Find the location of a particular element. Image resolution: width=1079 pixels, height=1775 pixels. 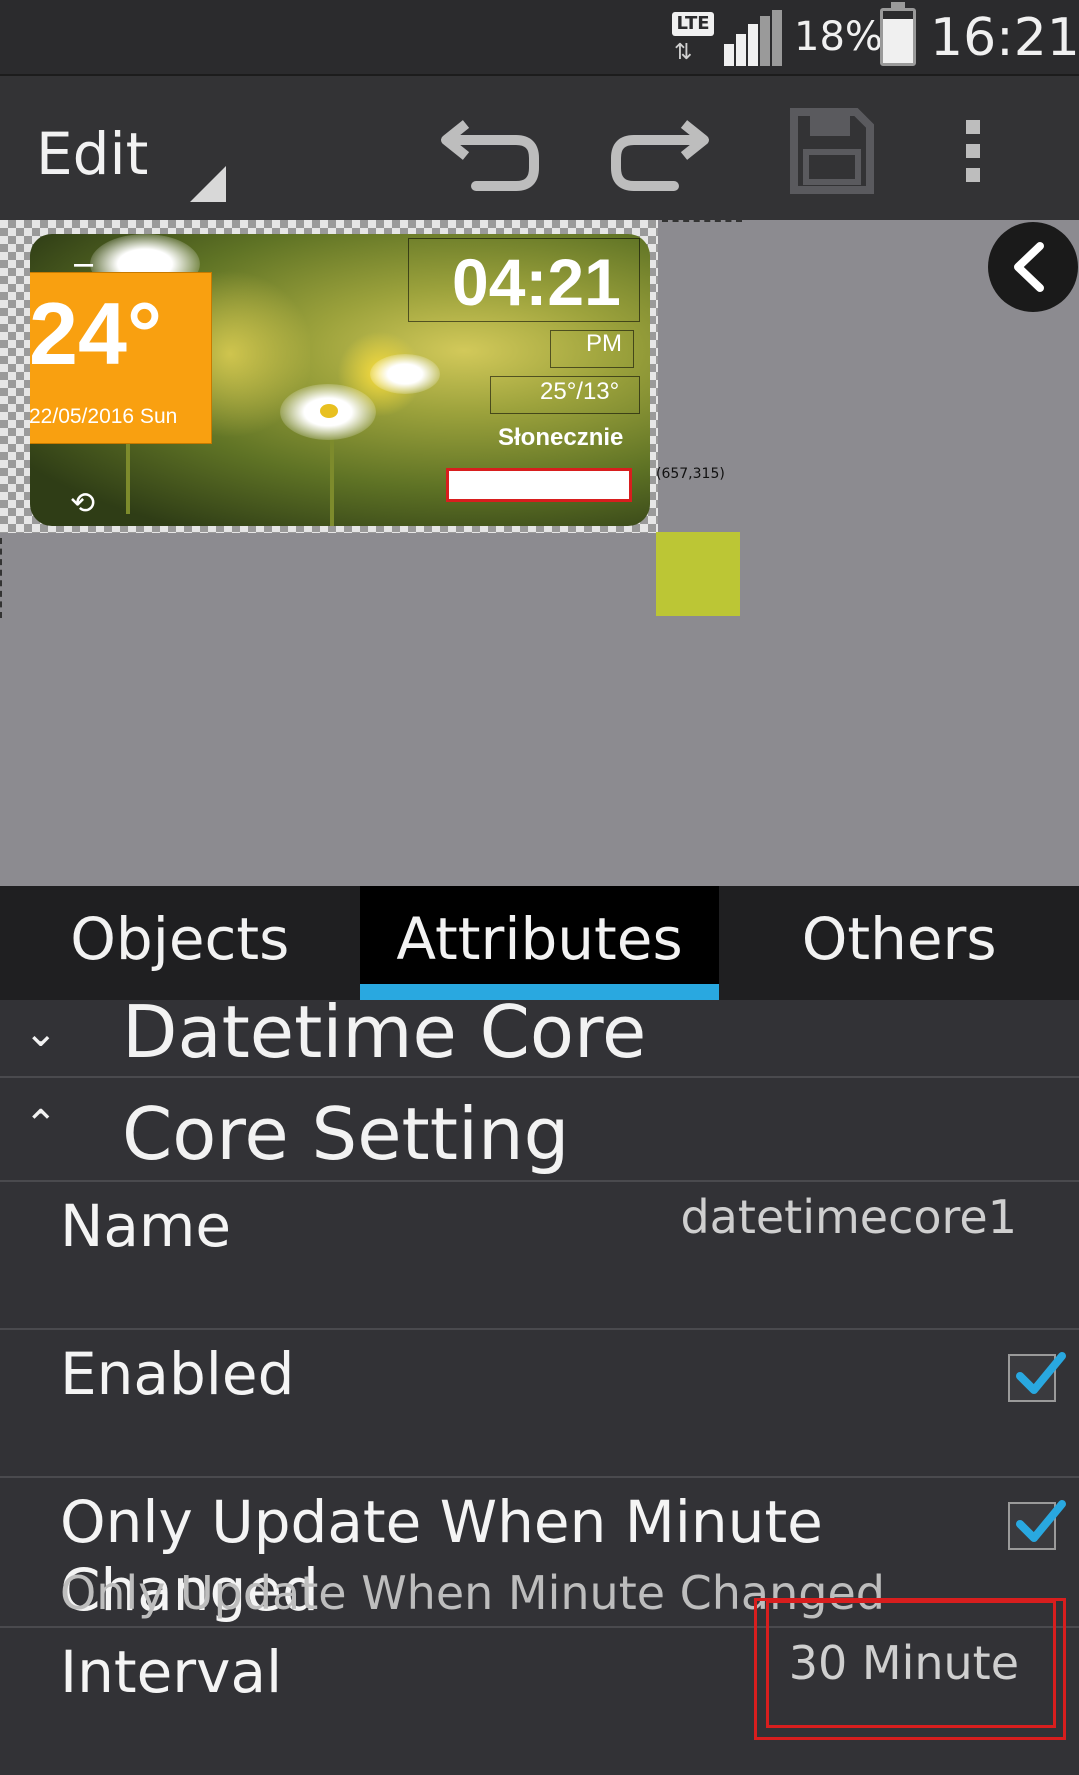

section-core-setting: ⌃ Core Setting is located at coordinates (539, 1130).